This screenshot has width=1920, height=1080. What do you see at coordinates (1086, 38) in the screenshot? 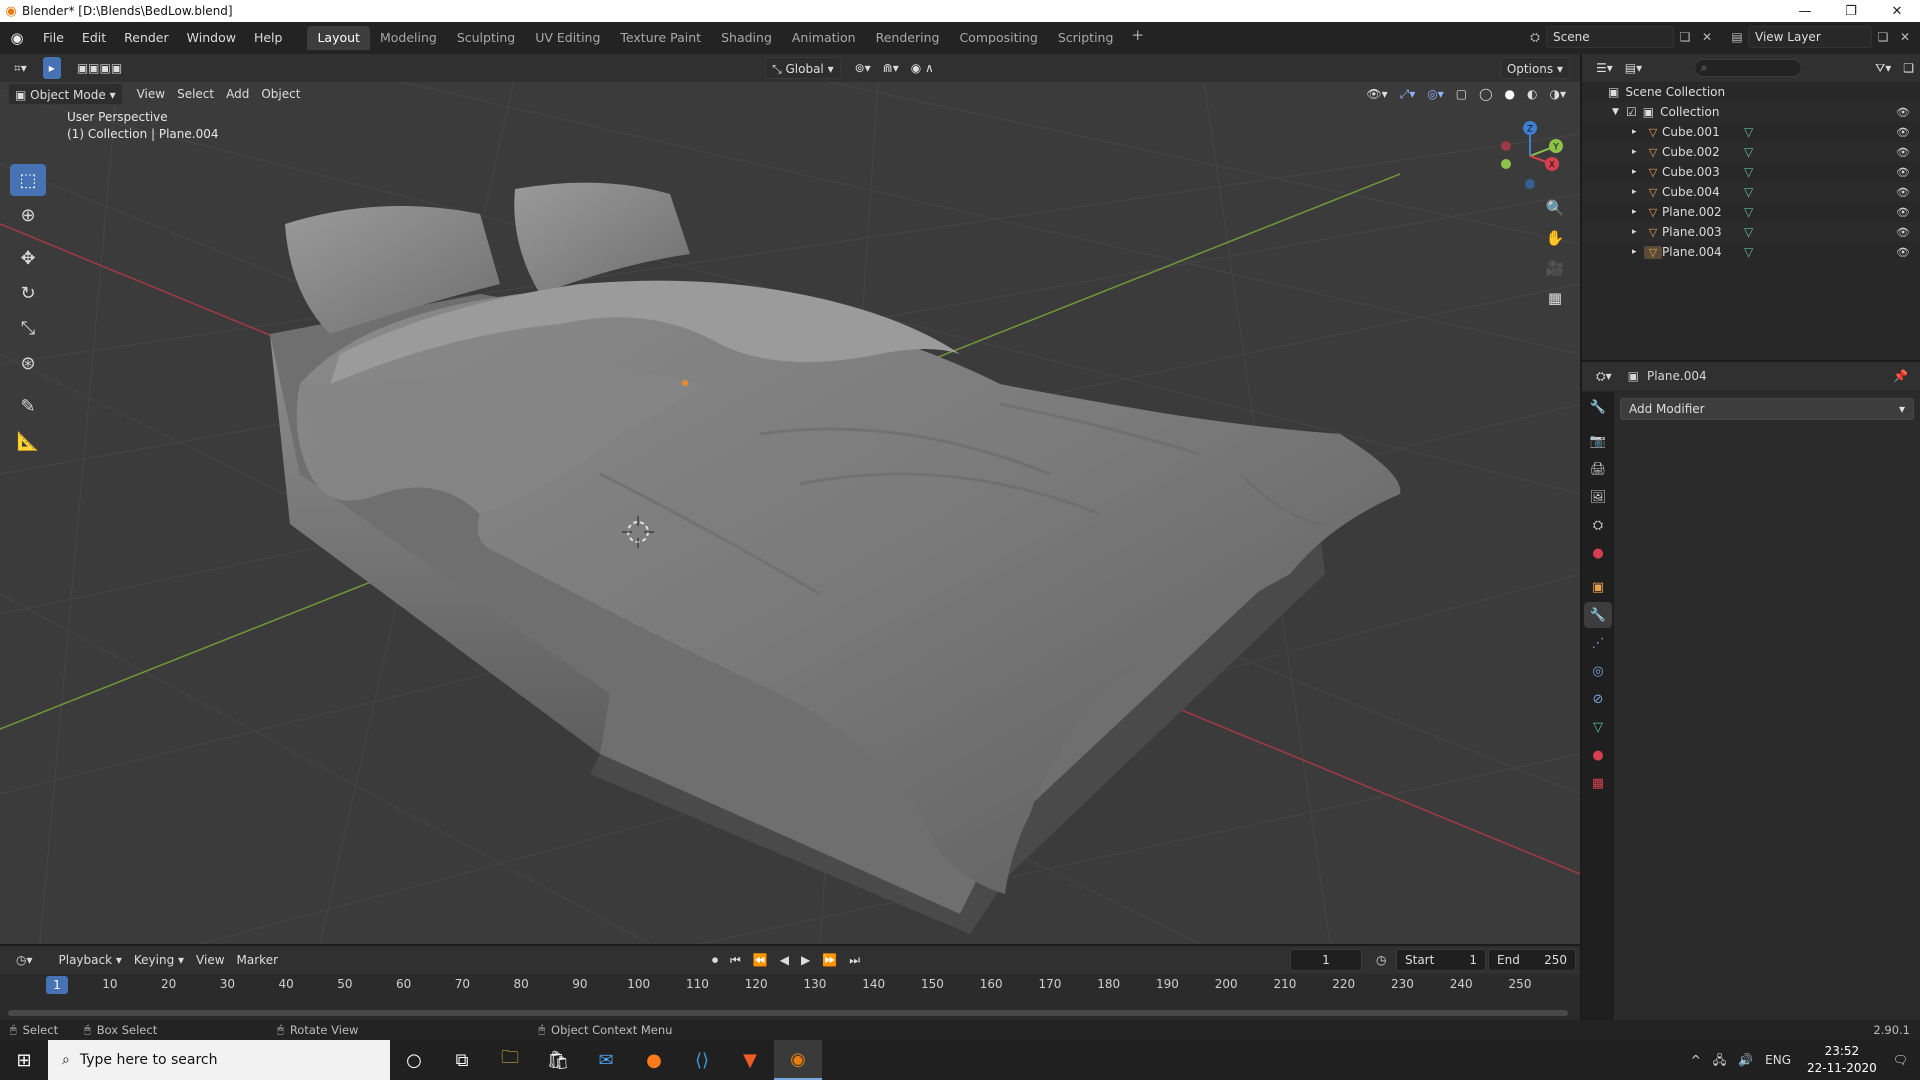
I see `tab-scripting: Scripting` at bounding box center [1086, 38].